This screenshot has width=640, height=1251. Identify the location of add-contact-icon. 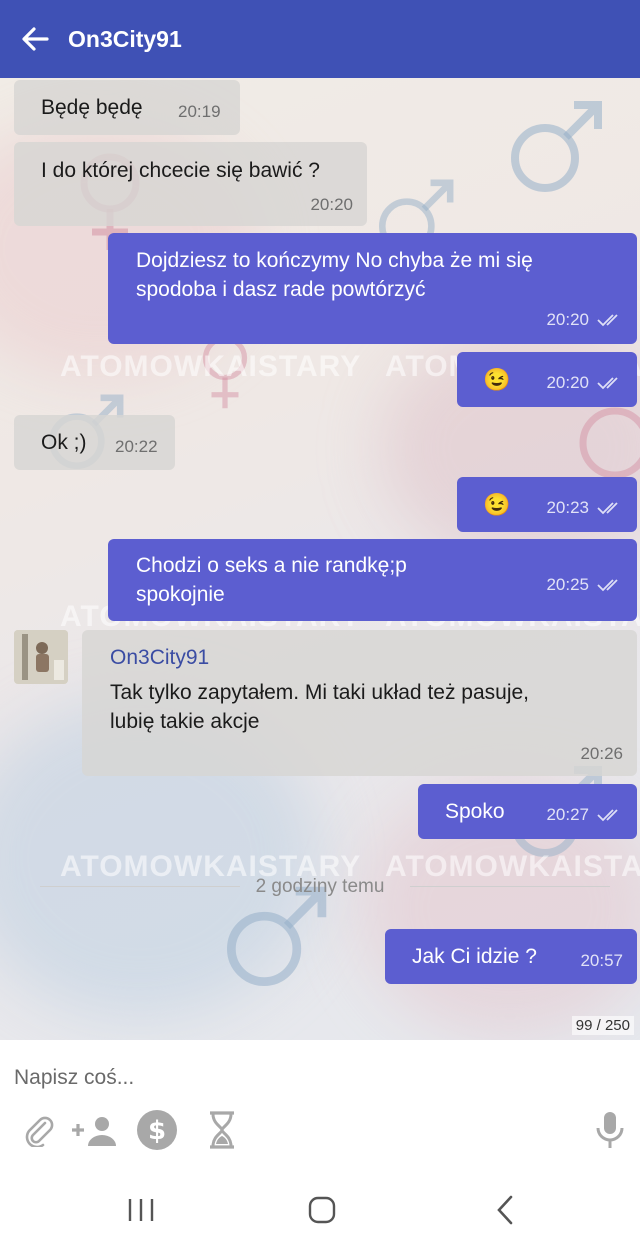
(94, 1131).